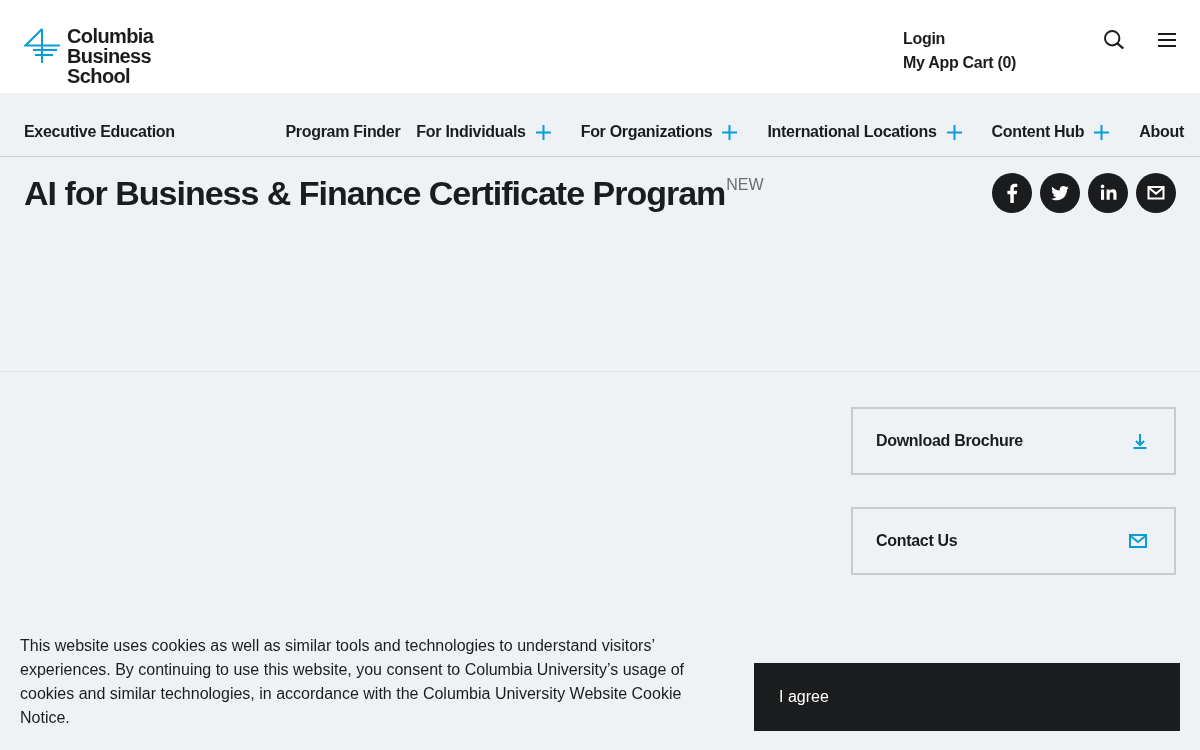  What do you see at coordinates (1167, 40) in the screenshot?
I see `menu-icon` at bounding box center [1167, 40].